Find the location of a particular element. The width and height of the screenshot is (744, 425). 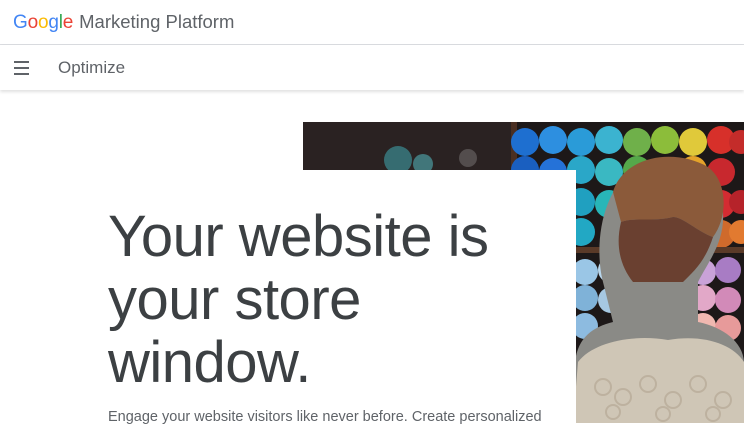

product-name: Marketing Platform is located at coordinates (157, 21).